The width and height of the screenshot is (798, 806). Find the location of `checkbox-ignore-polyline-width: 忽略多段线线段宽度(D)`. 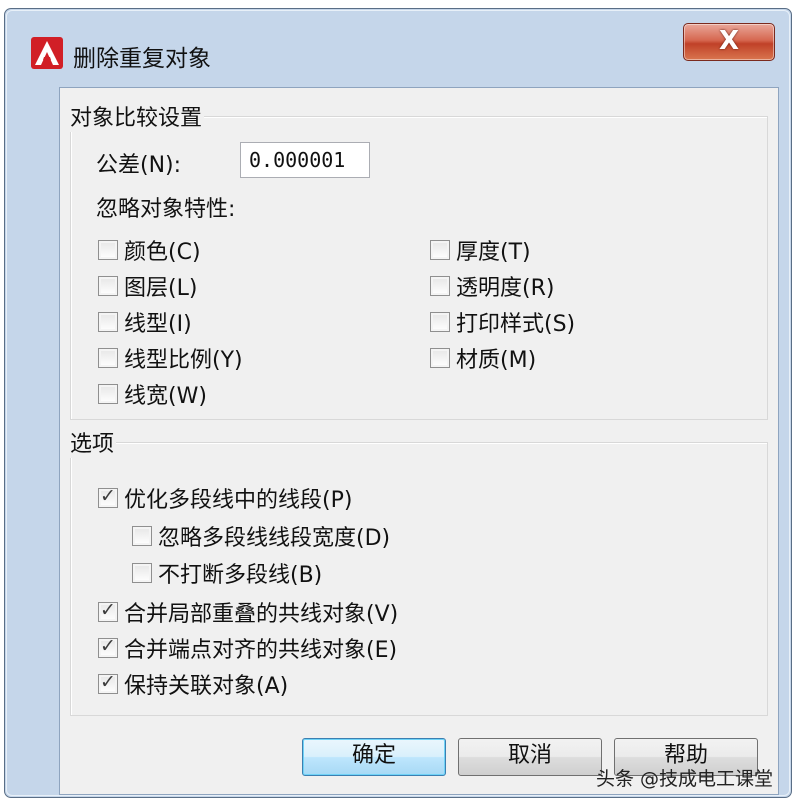

checkbox-ignore-polyline-width: 忽略多段线线段宽度(D) is located at coordinates (261, 536).